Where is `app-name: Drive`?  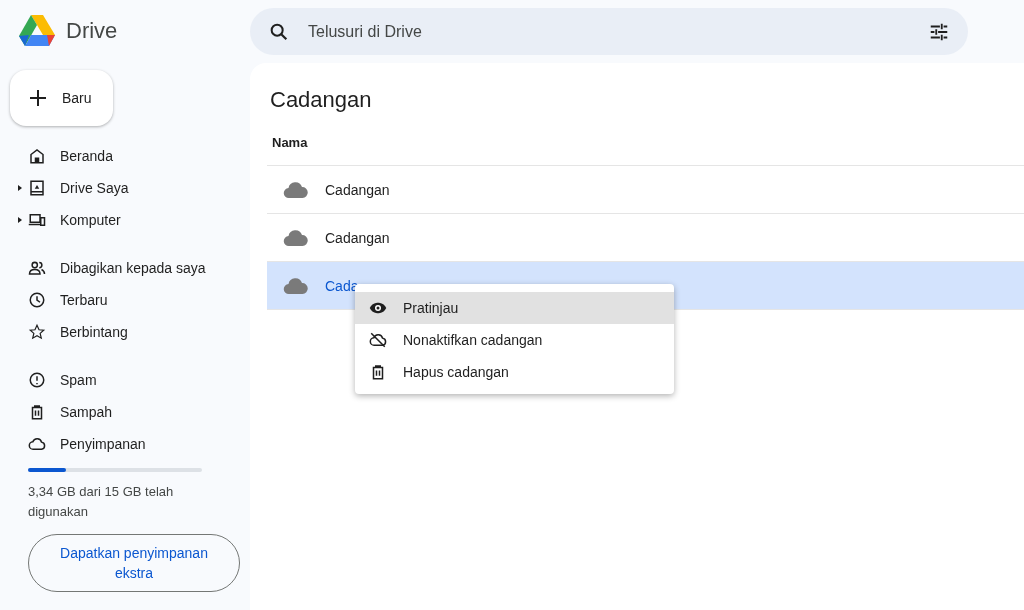
app-name: Drive is located at coordinates (92, 31).